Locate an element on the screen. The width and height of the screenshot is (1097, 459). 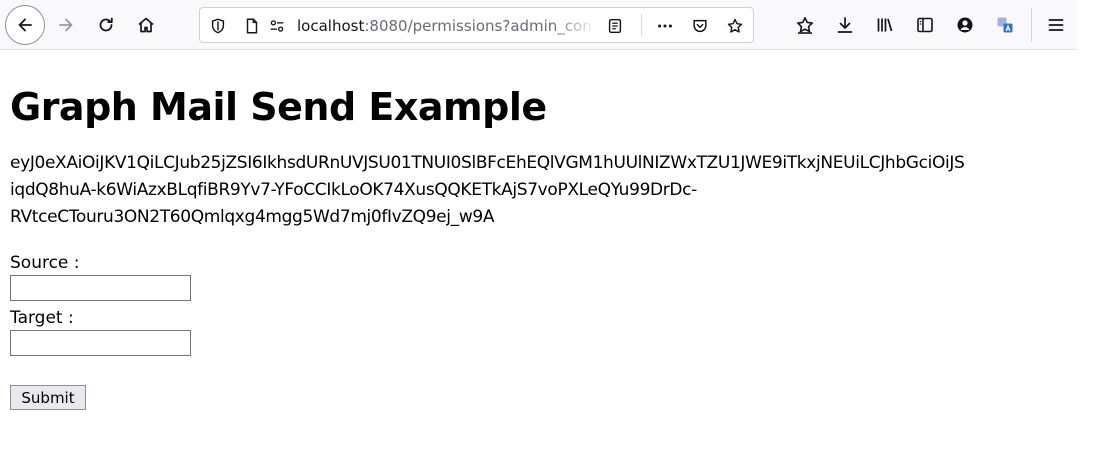
home-icon is located at coordinates (146, 25).